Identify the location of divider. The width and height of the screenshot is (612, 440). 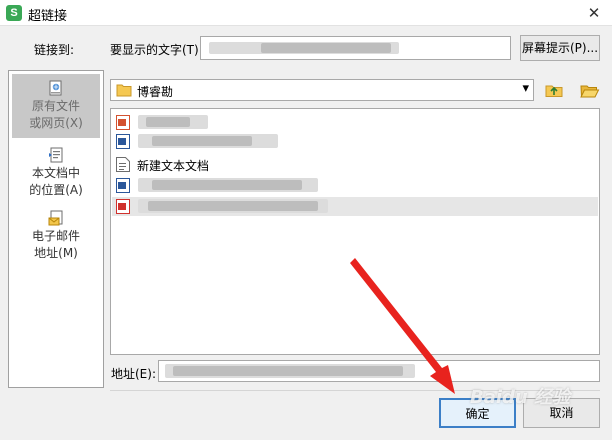
(355, 390).